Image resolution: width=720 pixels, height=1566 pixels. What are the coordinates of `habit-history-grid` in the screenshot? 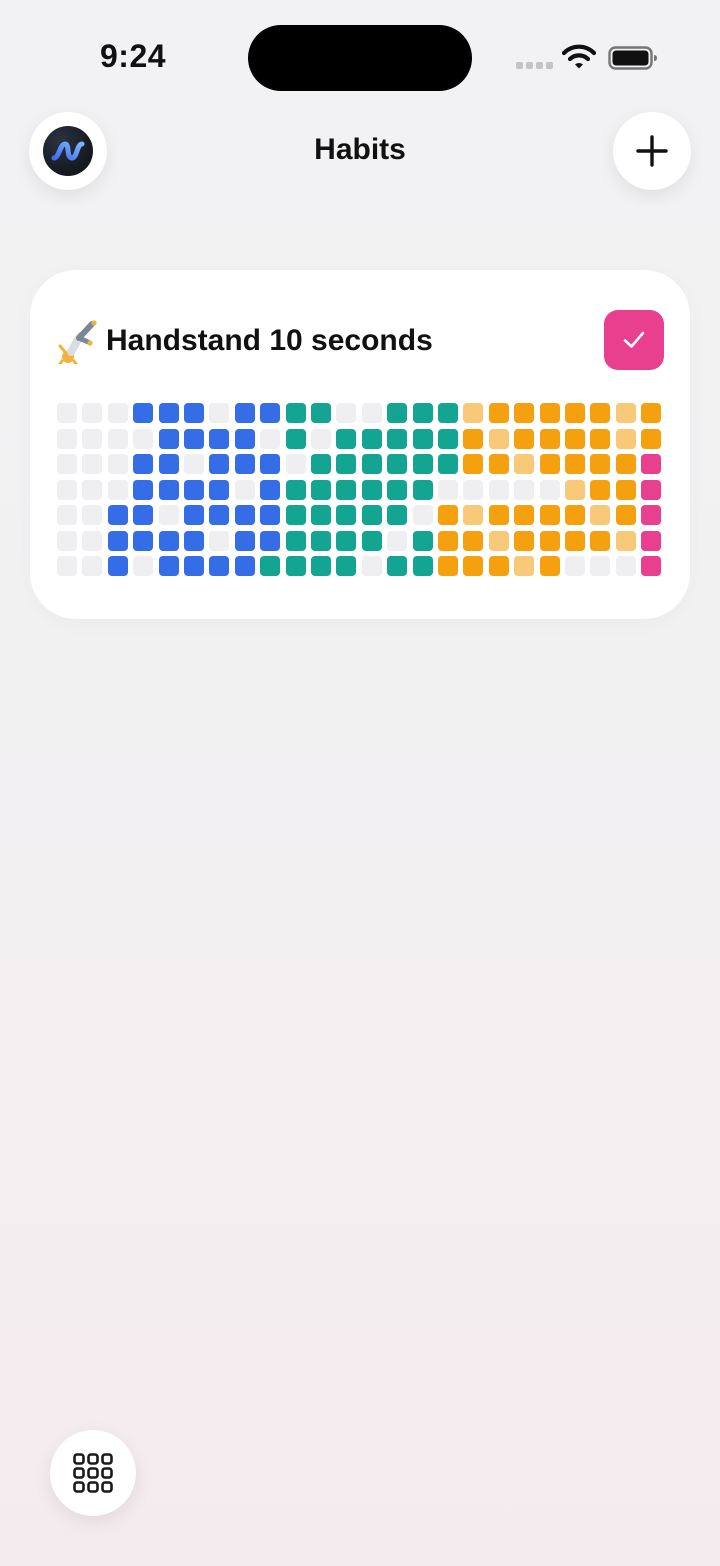 It's located at (361, 490).